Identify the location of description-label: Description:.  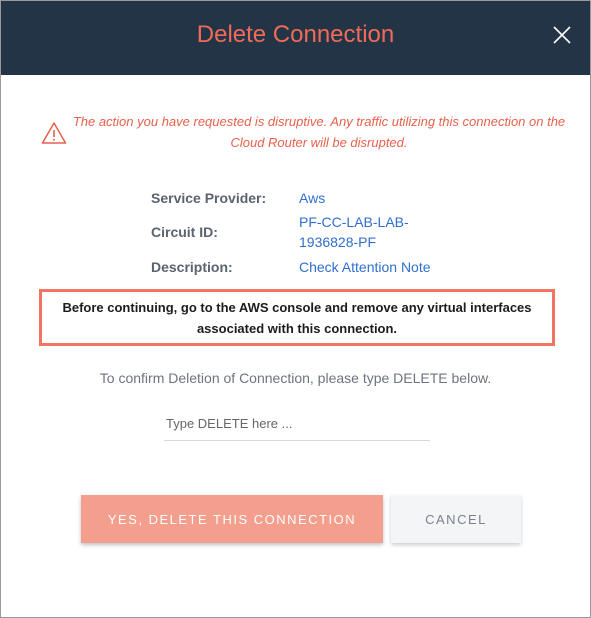
(192, 267).